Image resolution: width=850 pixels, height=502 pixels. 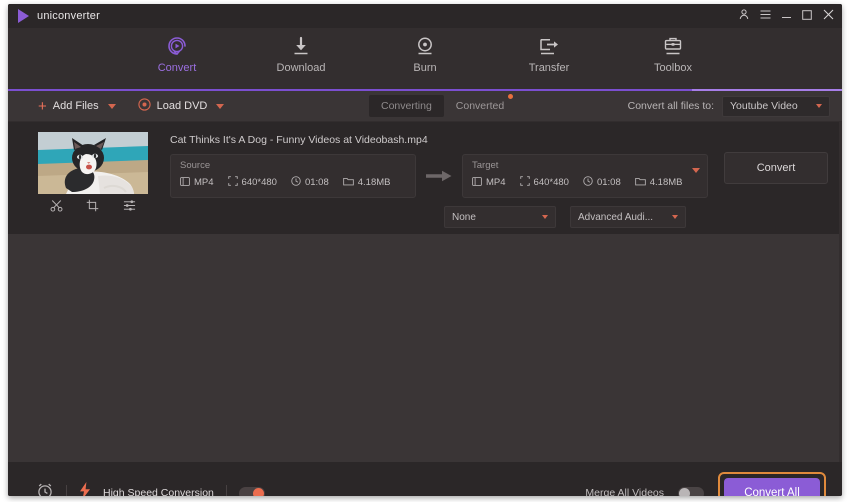 I want to click on convert-all-highlight-ring: Convert All, so click(x=772, y=484).